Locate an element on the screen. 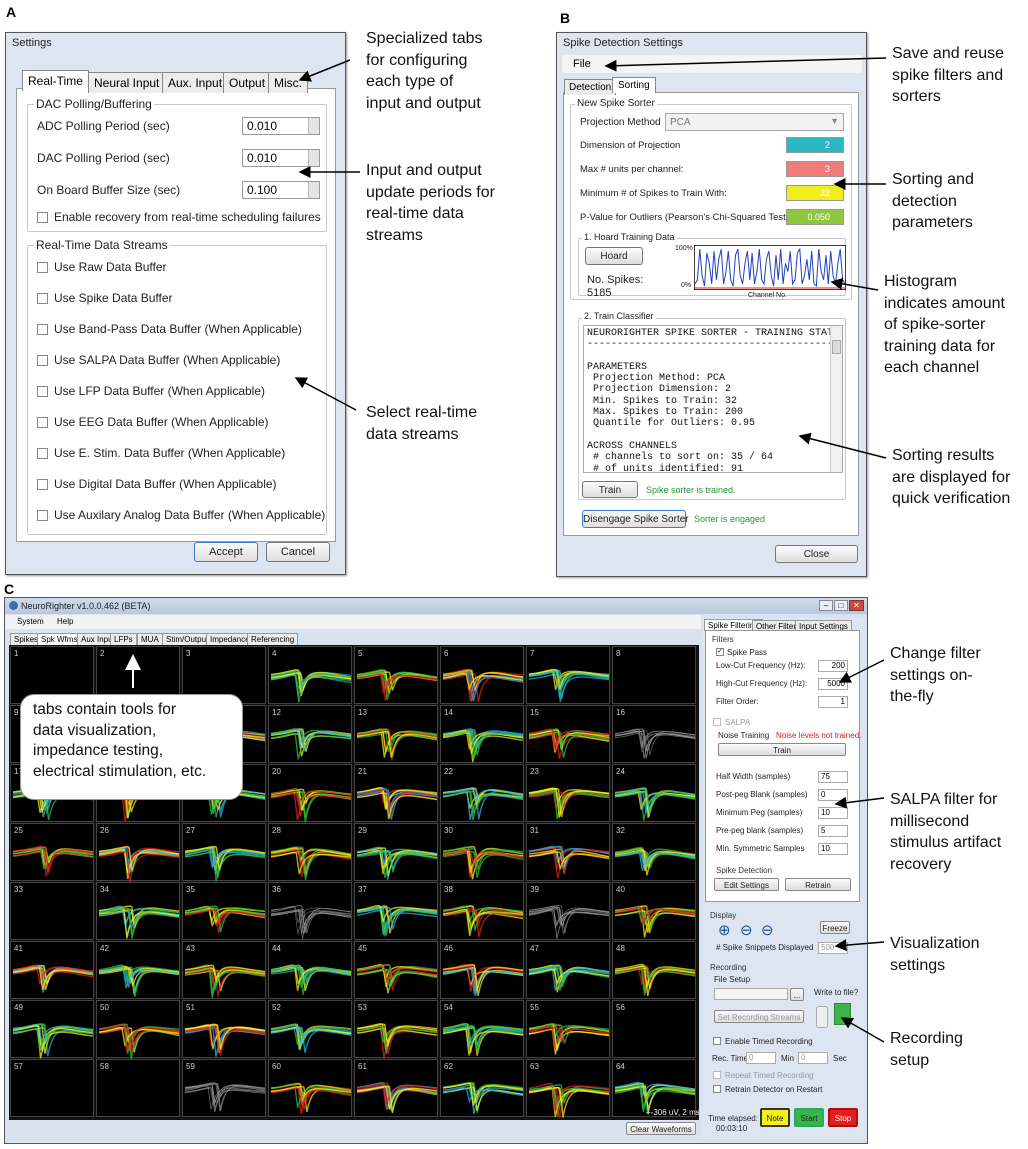 This screenshot has height=1149, width=1028. arrow-file-menu is located at coordinates (745, 64).